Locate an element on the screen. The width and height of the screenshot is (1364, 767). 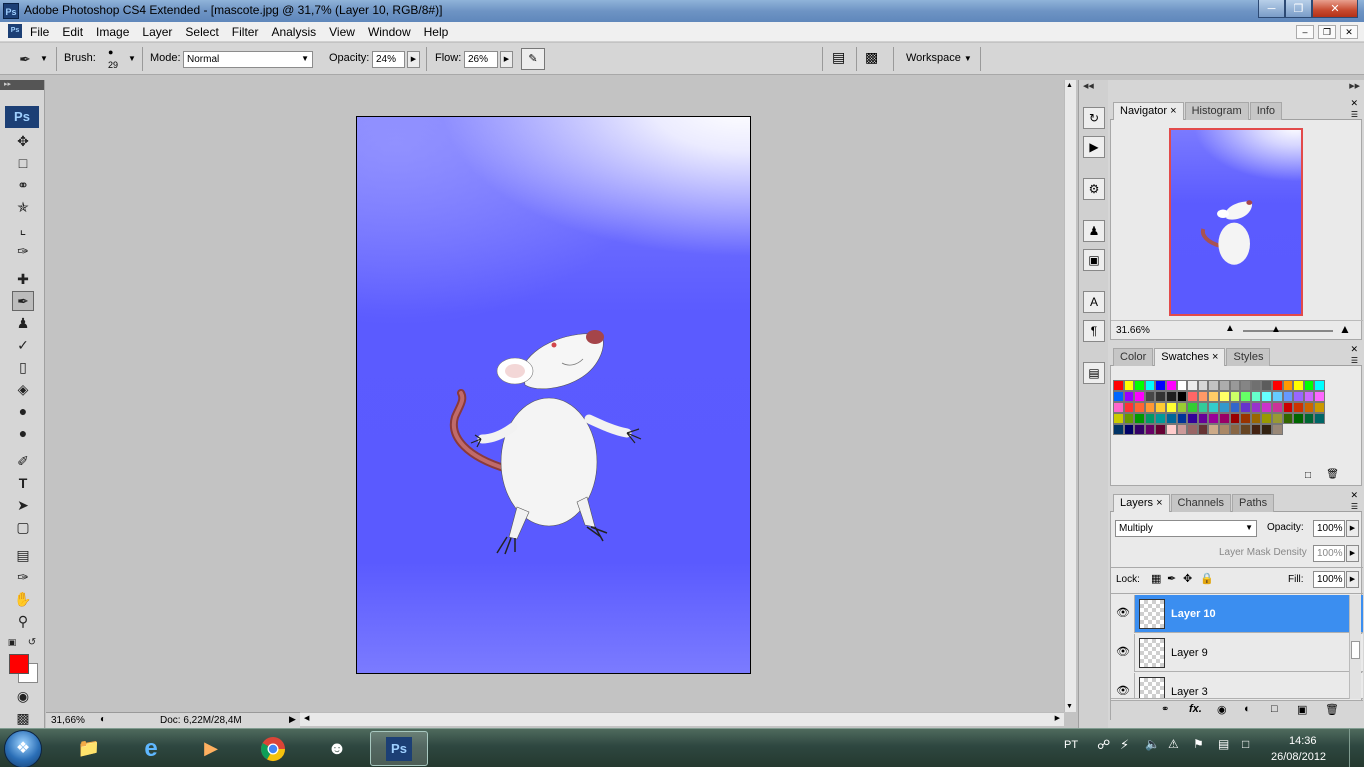
scroll-right-icon: ▶ is located at coordinates (1057, 718).